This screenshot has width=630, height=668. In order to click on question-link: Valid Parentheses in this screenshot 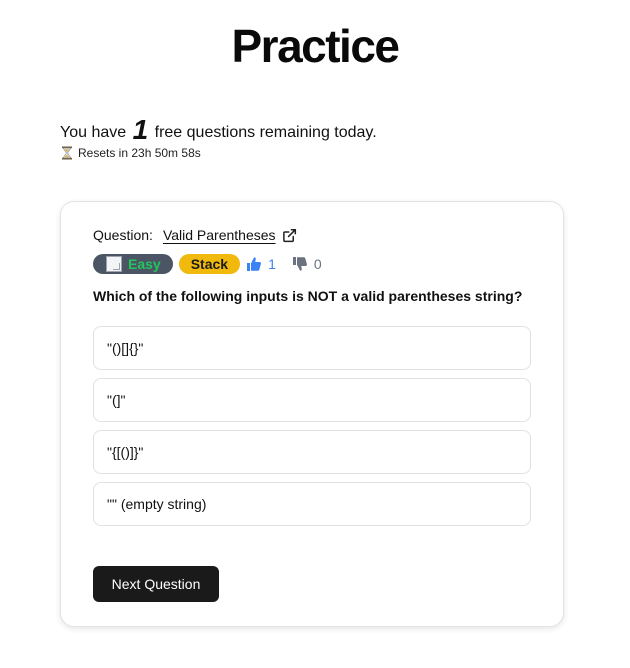, I will do `click(219, 235)`.